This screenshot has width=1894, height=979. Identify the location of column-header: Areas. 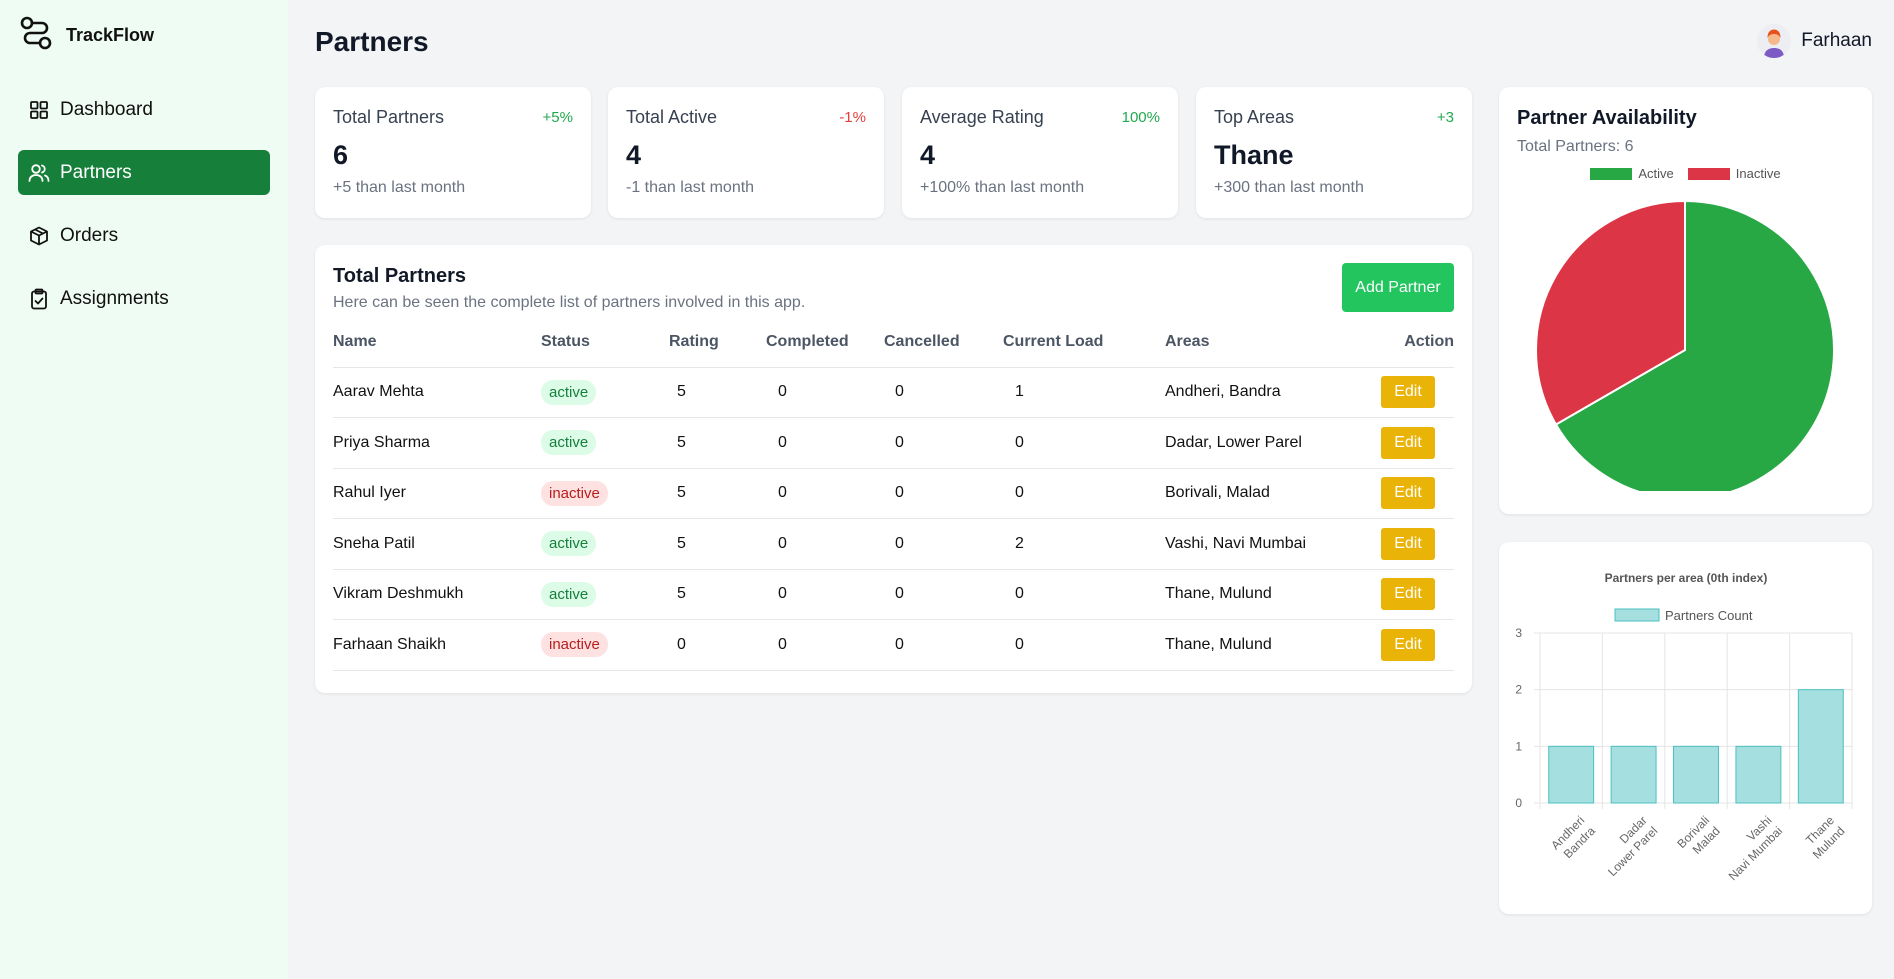
(1263, 342).